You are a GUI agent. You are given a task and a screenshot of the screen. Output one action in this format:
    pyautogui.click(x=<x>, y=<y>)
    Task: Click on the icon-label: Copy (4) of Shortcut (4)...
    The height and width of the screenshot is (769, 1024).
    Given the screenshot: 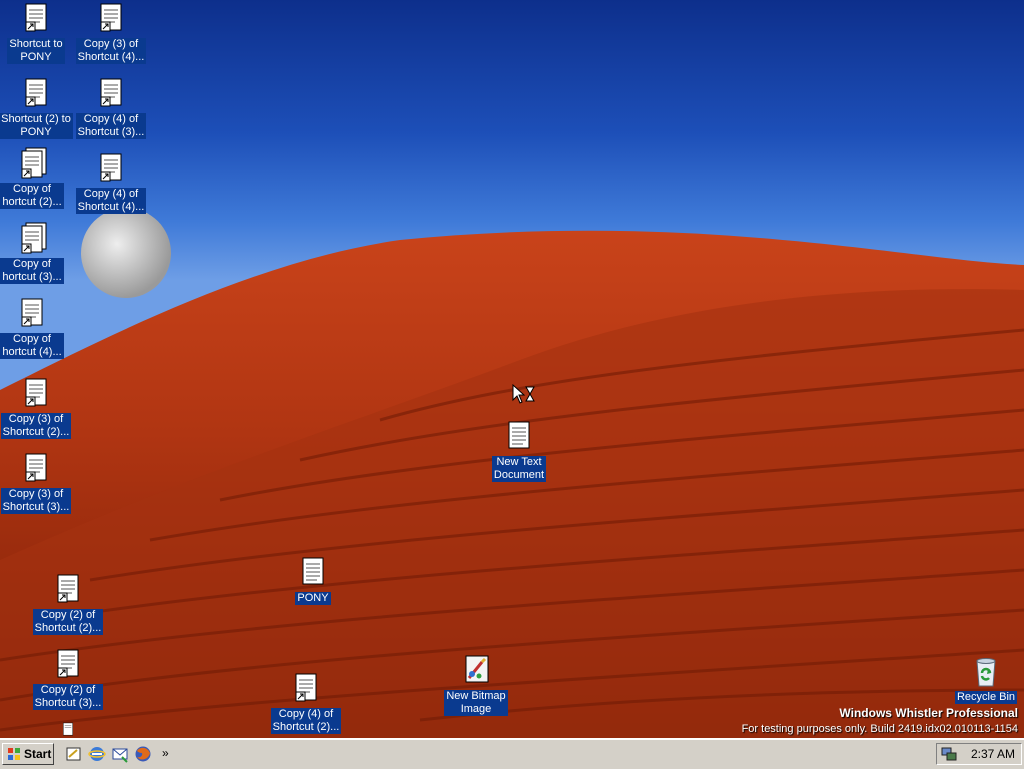 What is the action you would take?
    pyautogui.click(x=111, y=201)
    